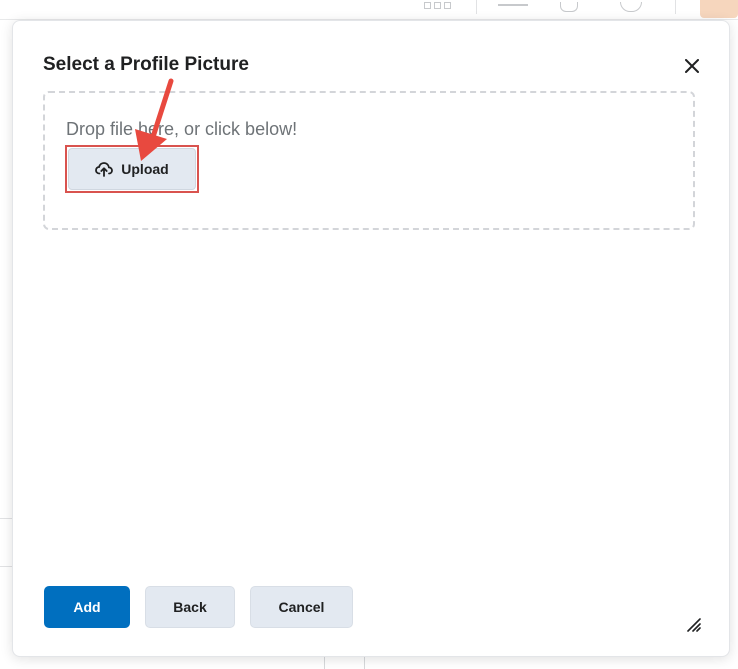  What do you see at coordinates (182, 129) in the screenshot?
I see `dropzone-instruction: Drop file here, or click below!` at bounding box center [182, 129].